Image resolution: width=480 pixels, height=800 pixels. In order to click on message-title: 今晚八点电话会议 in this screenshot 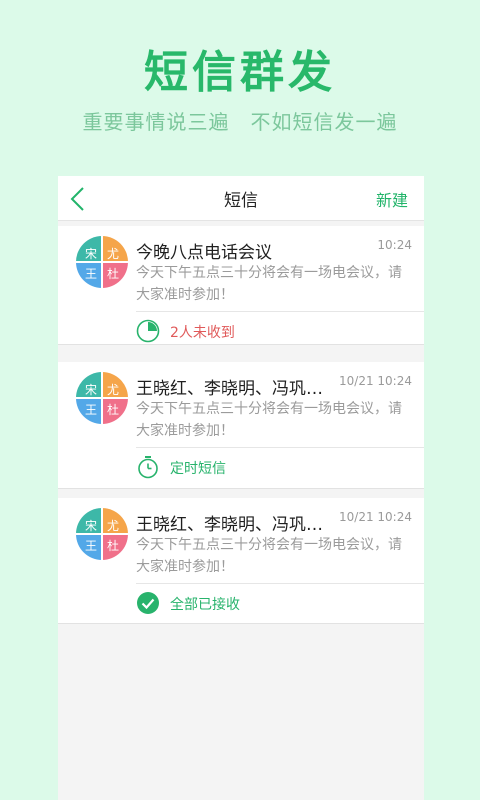, I will do `click(204, 253)`.